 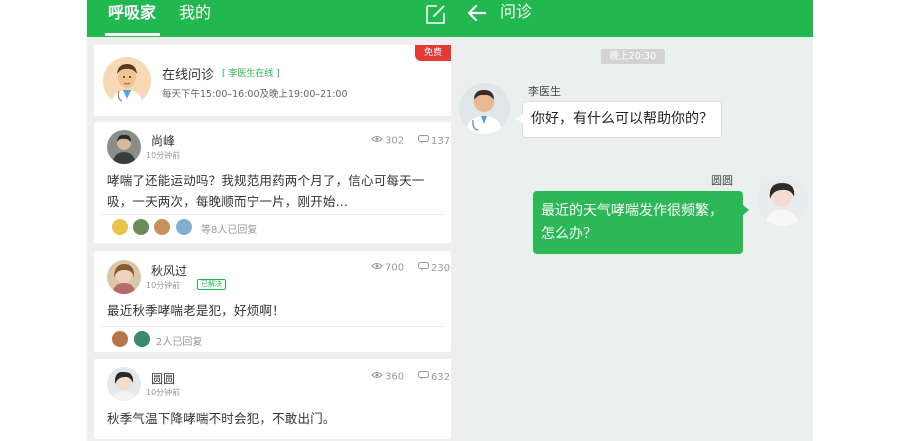 What do you see at coordinates (722, 180) in the screenshot?
I see `sender-name: 圆圆` at bounding box center [722, 180].